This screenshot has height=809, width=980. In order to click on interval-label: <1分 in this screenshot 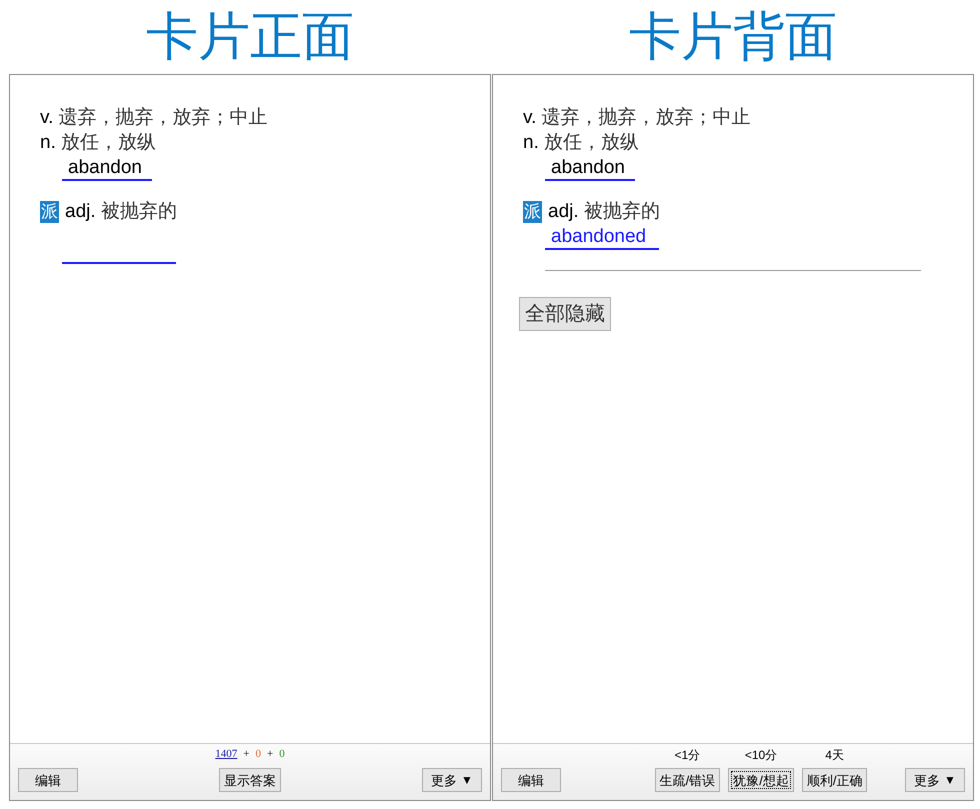, I will do `click(687, 755)`.